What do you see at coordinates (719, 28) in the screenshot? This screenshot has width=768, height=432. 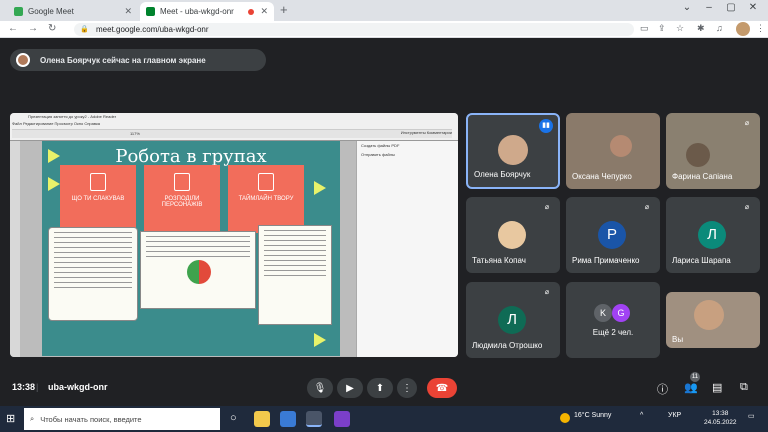 I see `media-icon: ♫` at bounding box center [719, 28].